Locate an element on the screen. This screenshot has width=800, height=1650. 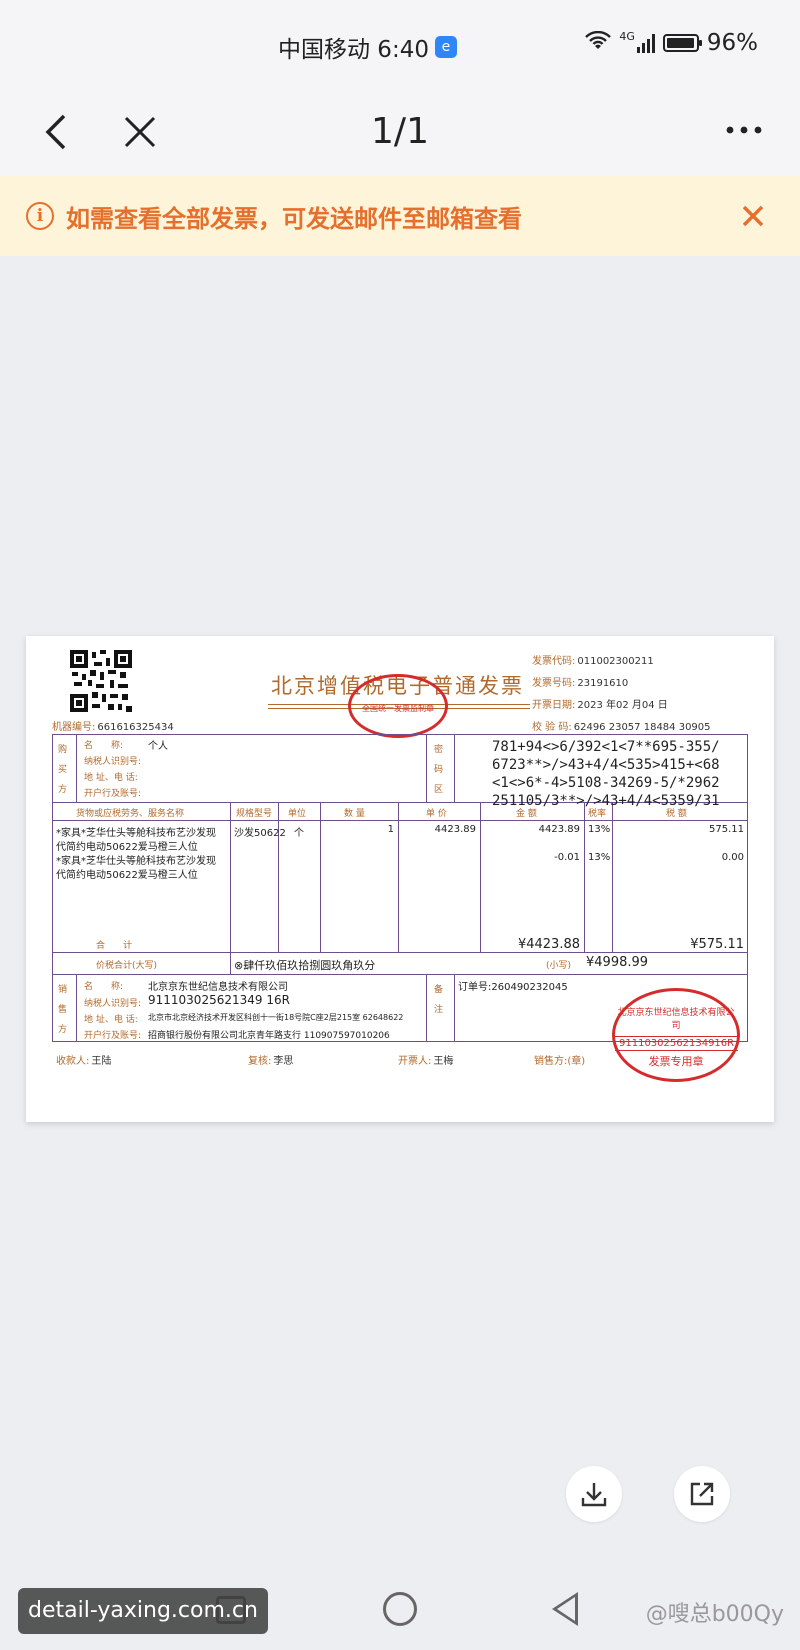
buyer-addr-label: 地 址、电 话: is located at coordinates (111, 778).